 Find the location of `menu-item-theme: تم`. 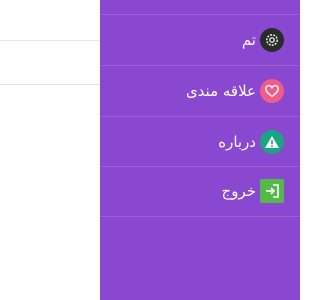

menu-item-theme: تم is located at coordinates (200, 40).